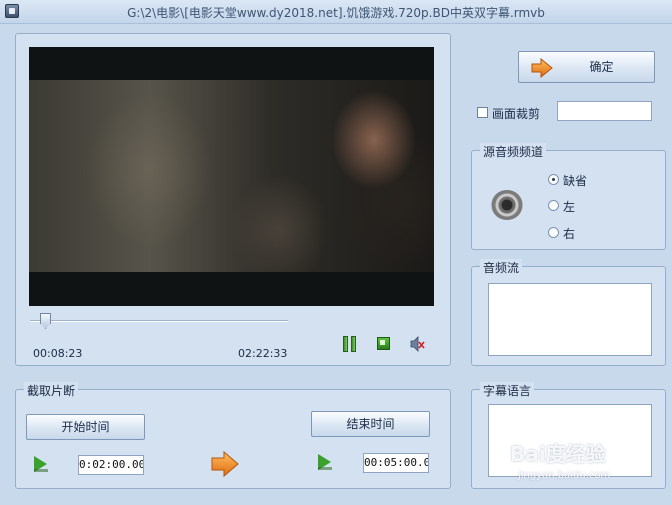 This screenshot has height=505, width=672. I want to click on radio-default, so click(553, 179).